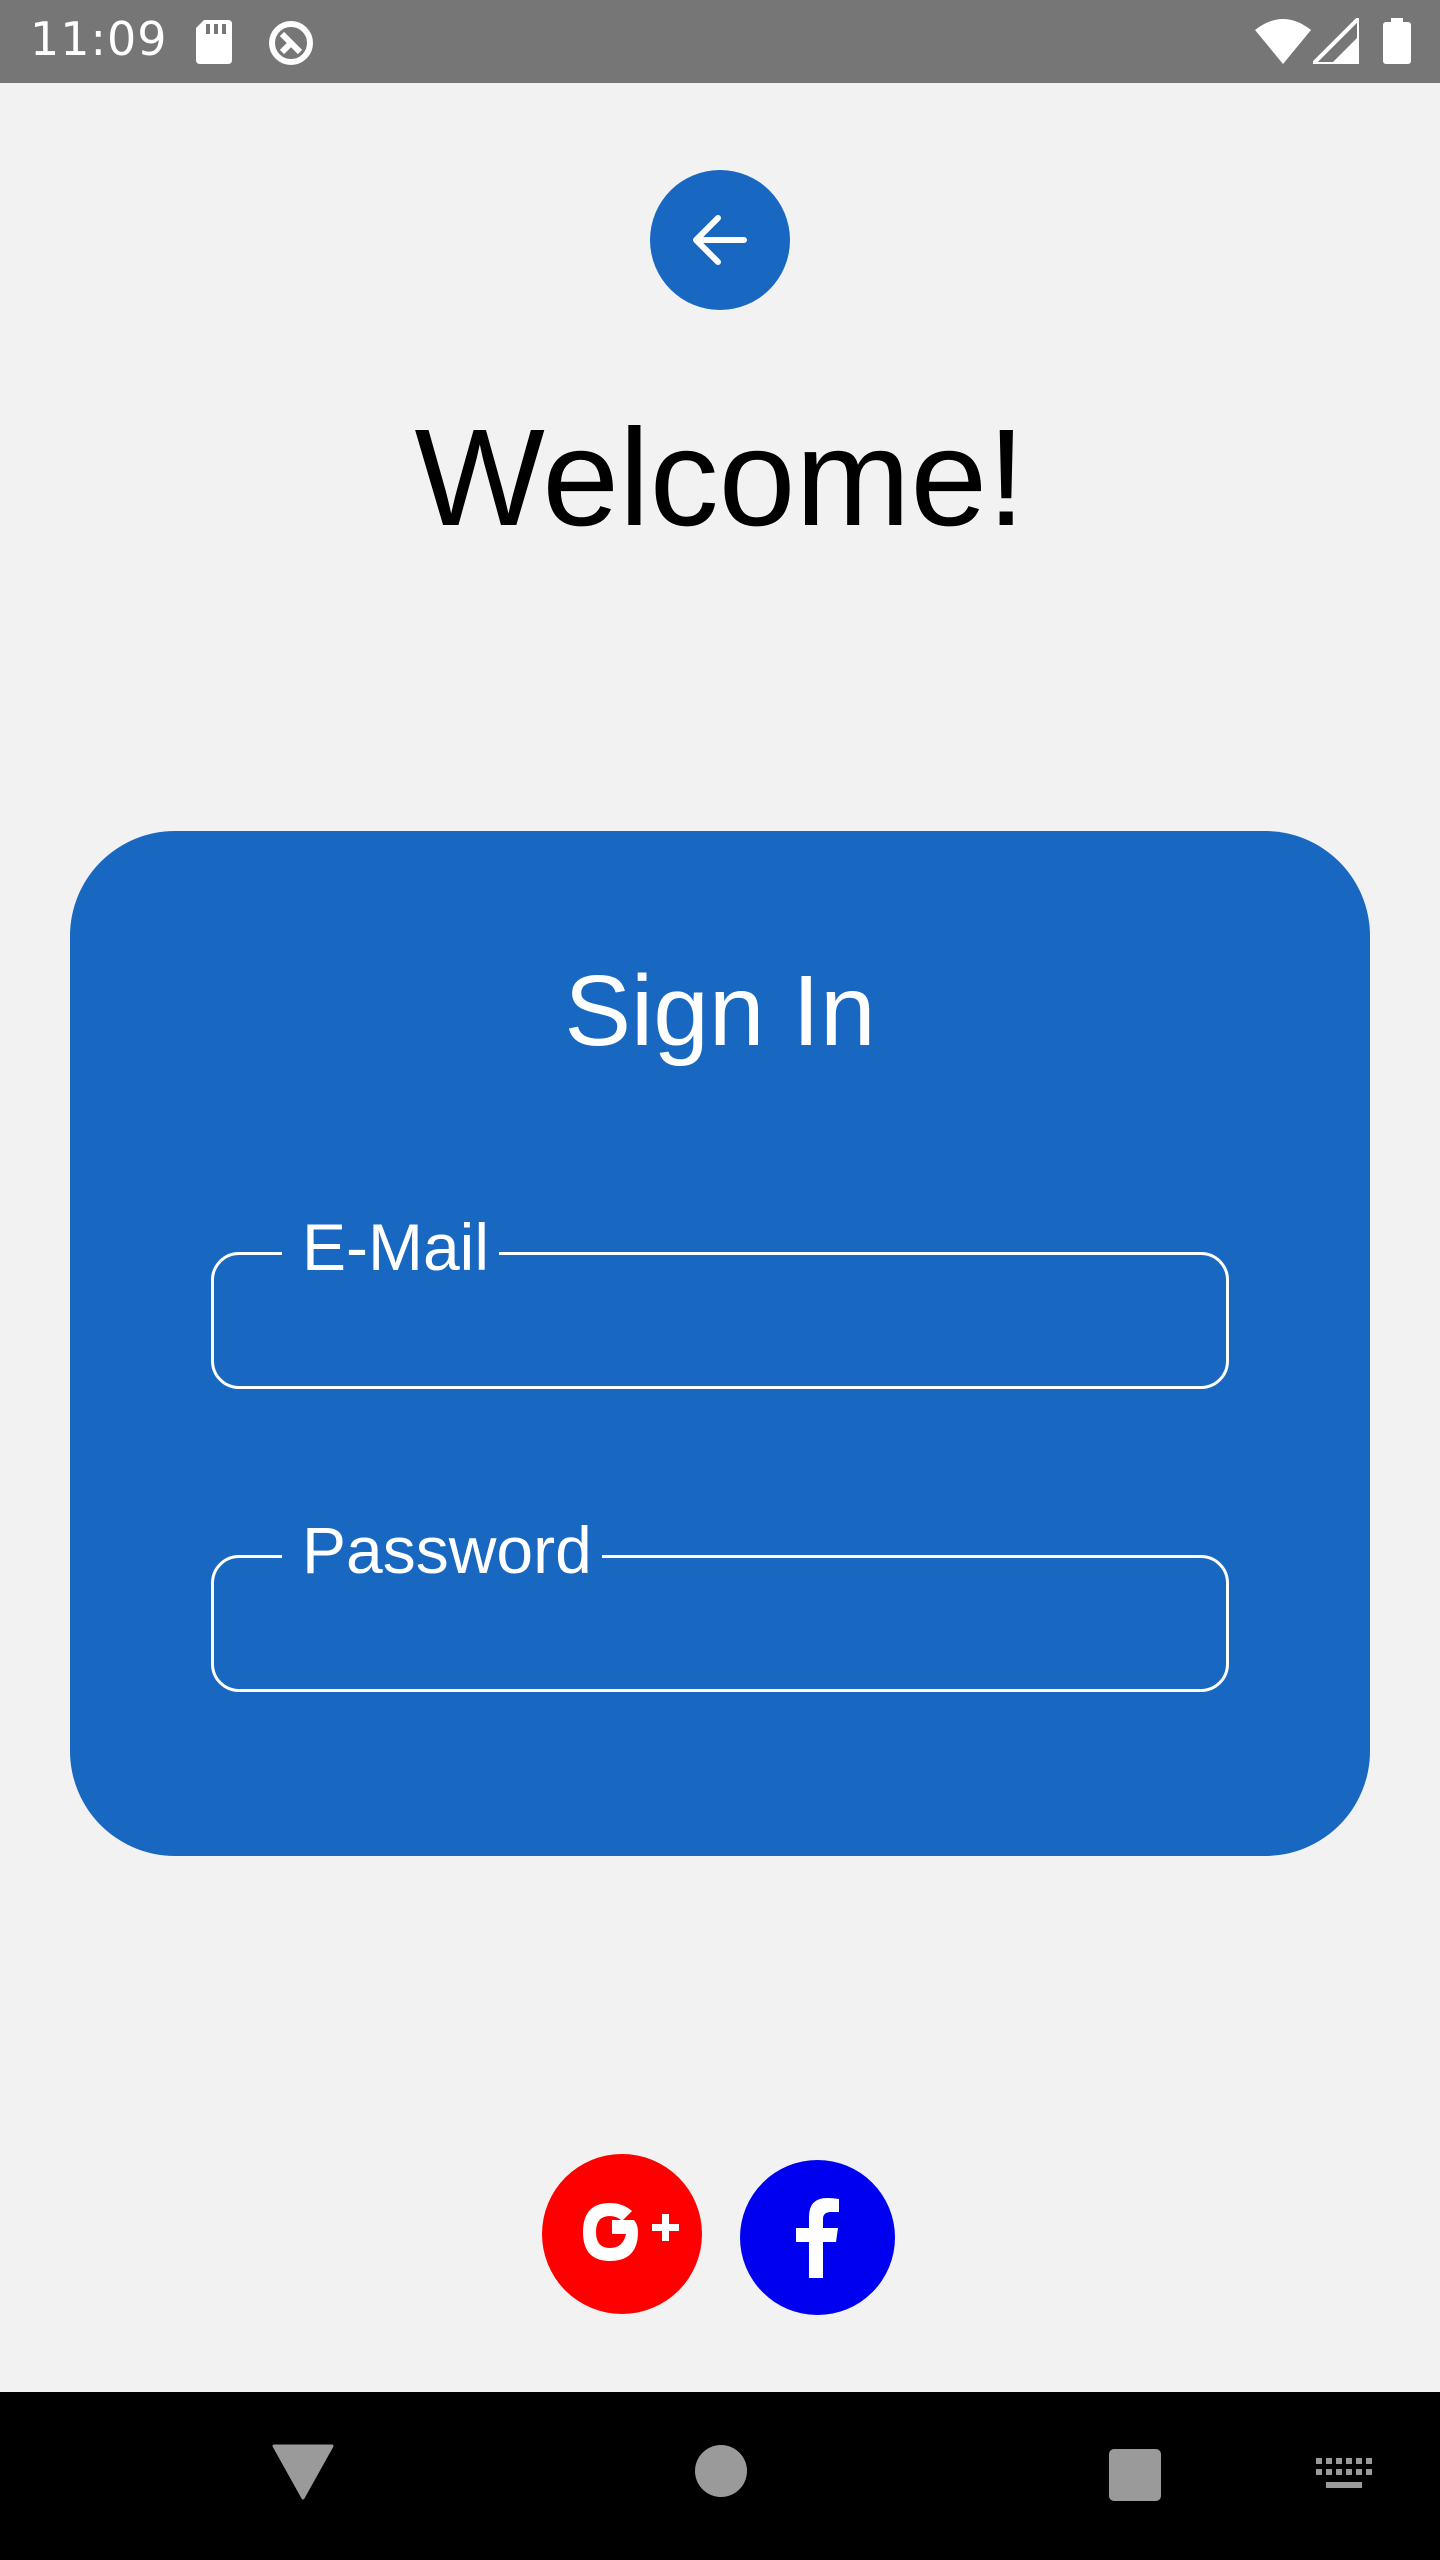  I want to click on sd-card-icon, so click(214, 42).